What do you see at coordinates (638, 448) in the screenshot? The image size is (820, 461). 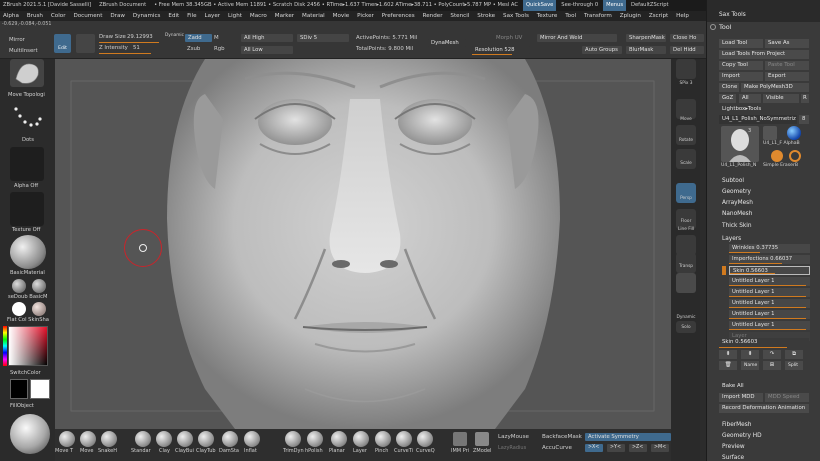 I see `symmetry-z-button: >Z<` at bounding box center [638, 448].